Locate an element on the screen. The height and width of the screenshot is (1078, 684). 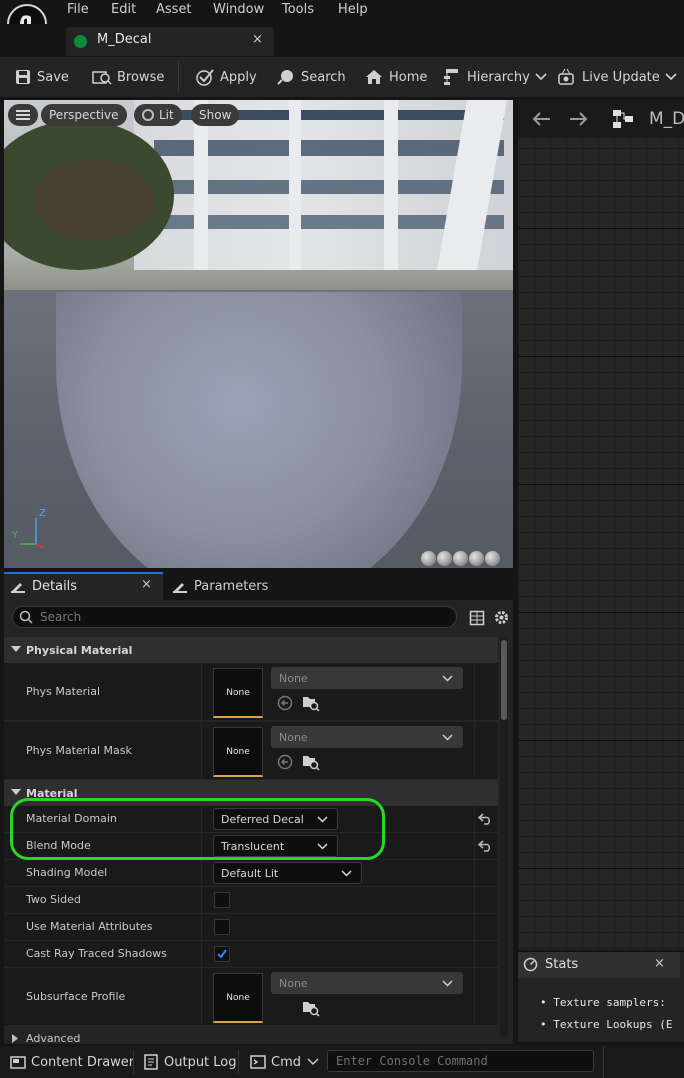
phys-material-mask-thumbnail: None is located at coordinates (238, 752).